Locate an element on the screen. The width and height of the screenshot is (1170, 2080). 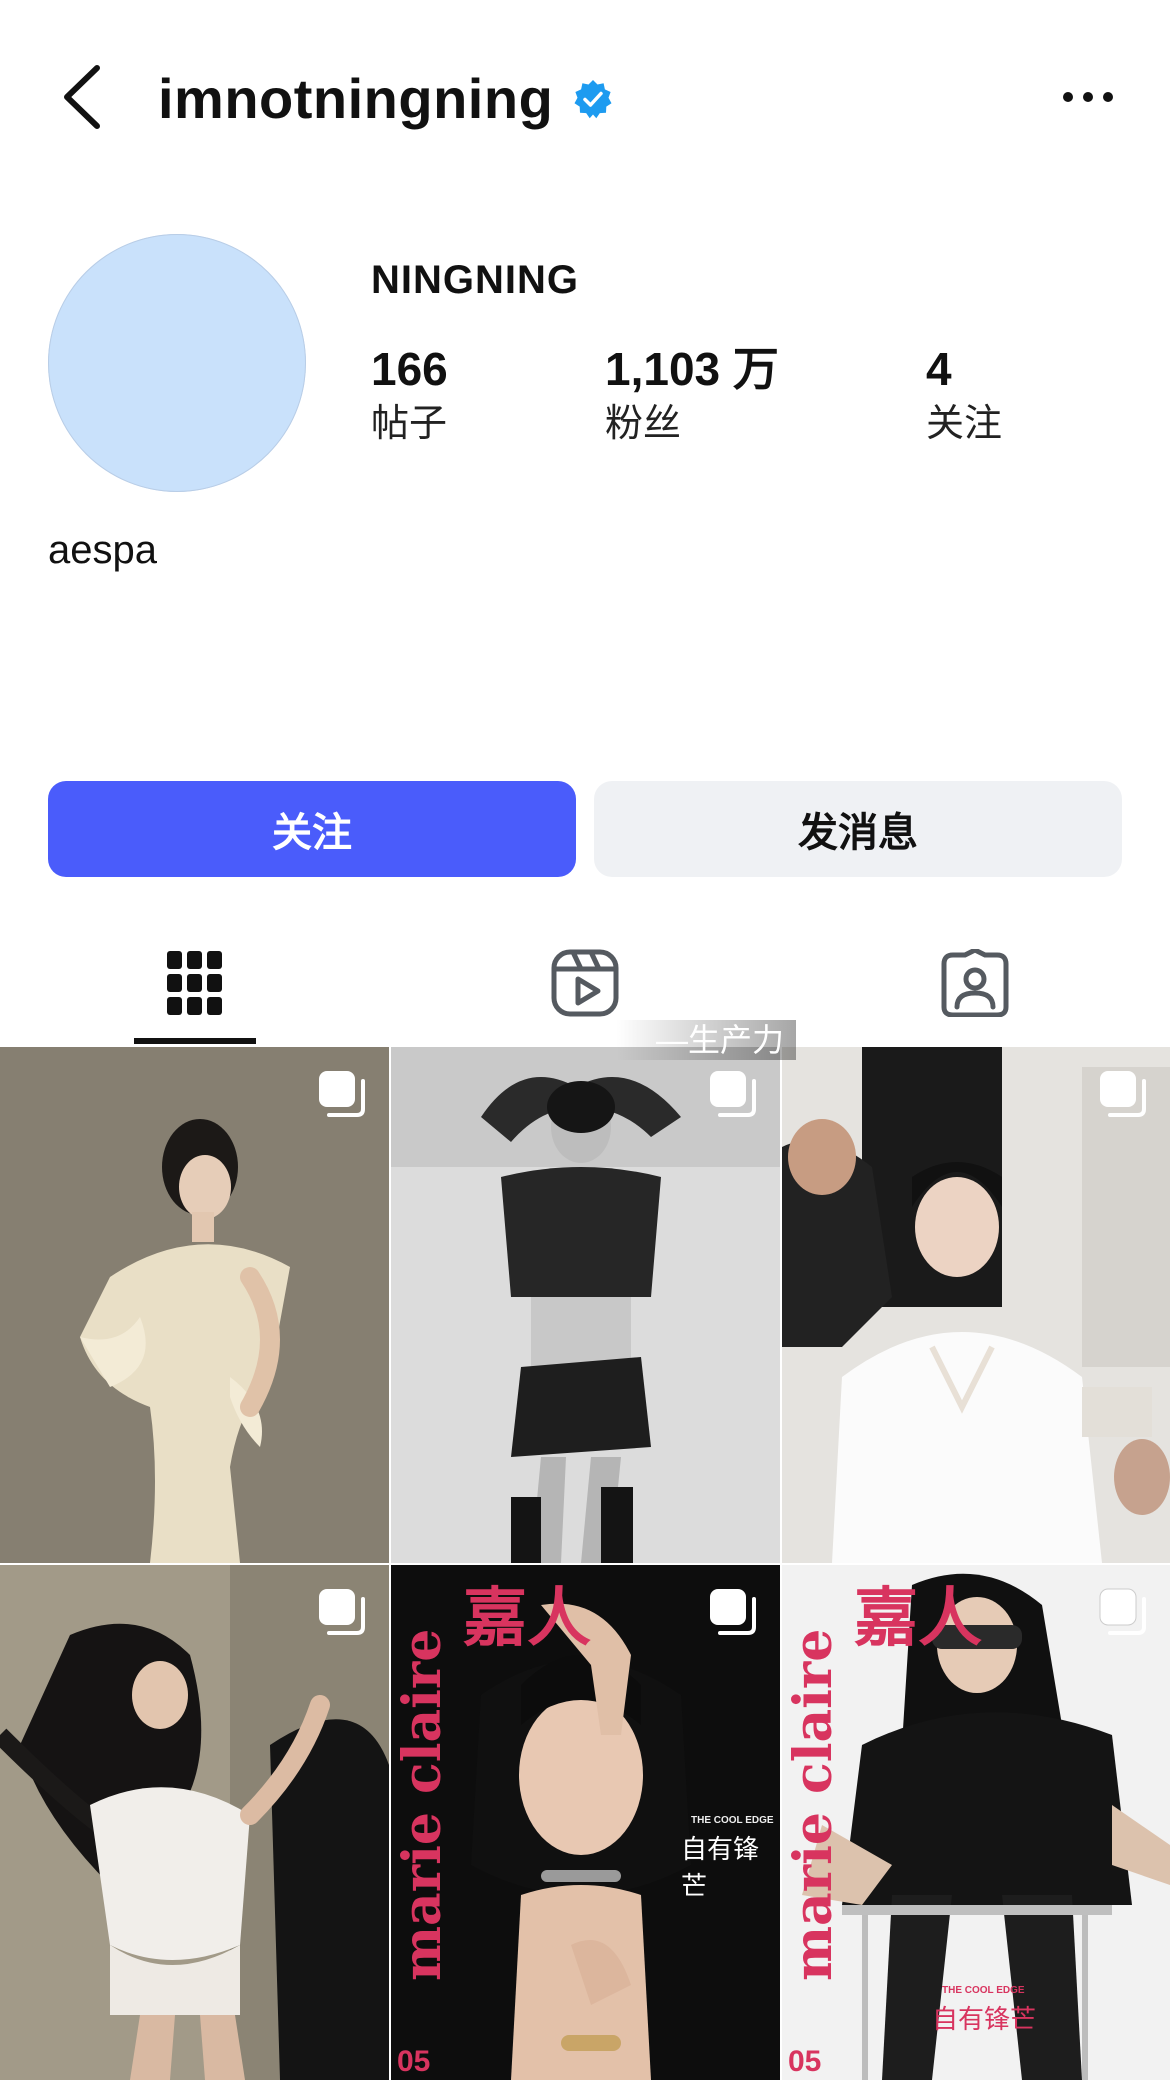
display-name: NINGNING is located at coordinates (475, 280).